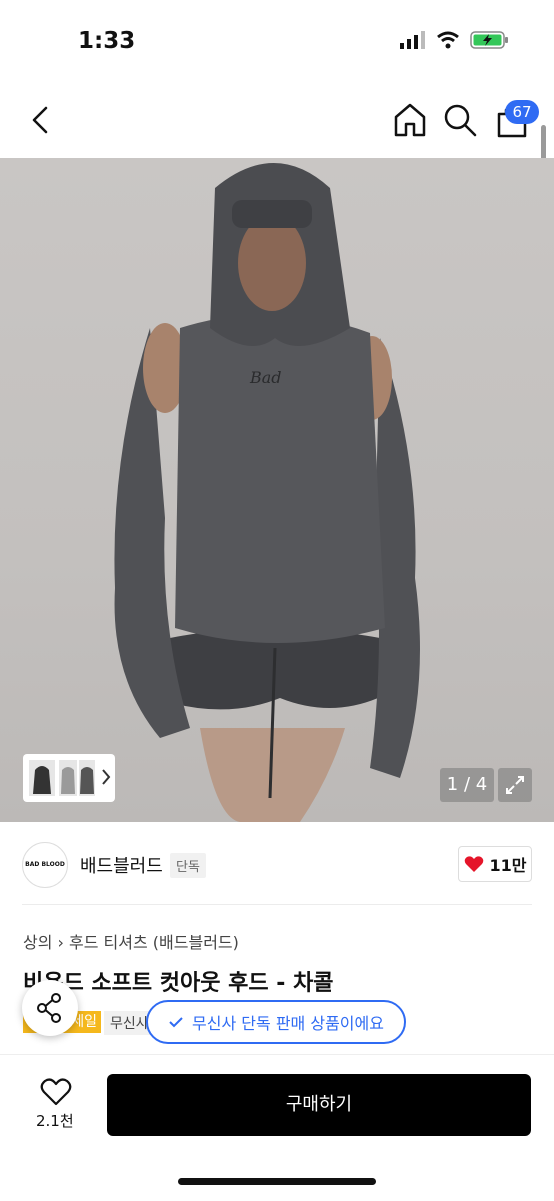 This screenshot has width=554, height=1201. I want to click on status-time: 1:33, so click(107, 41).